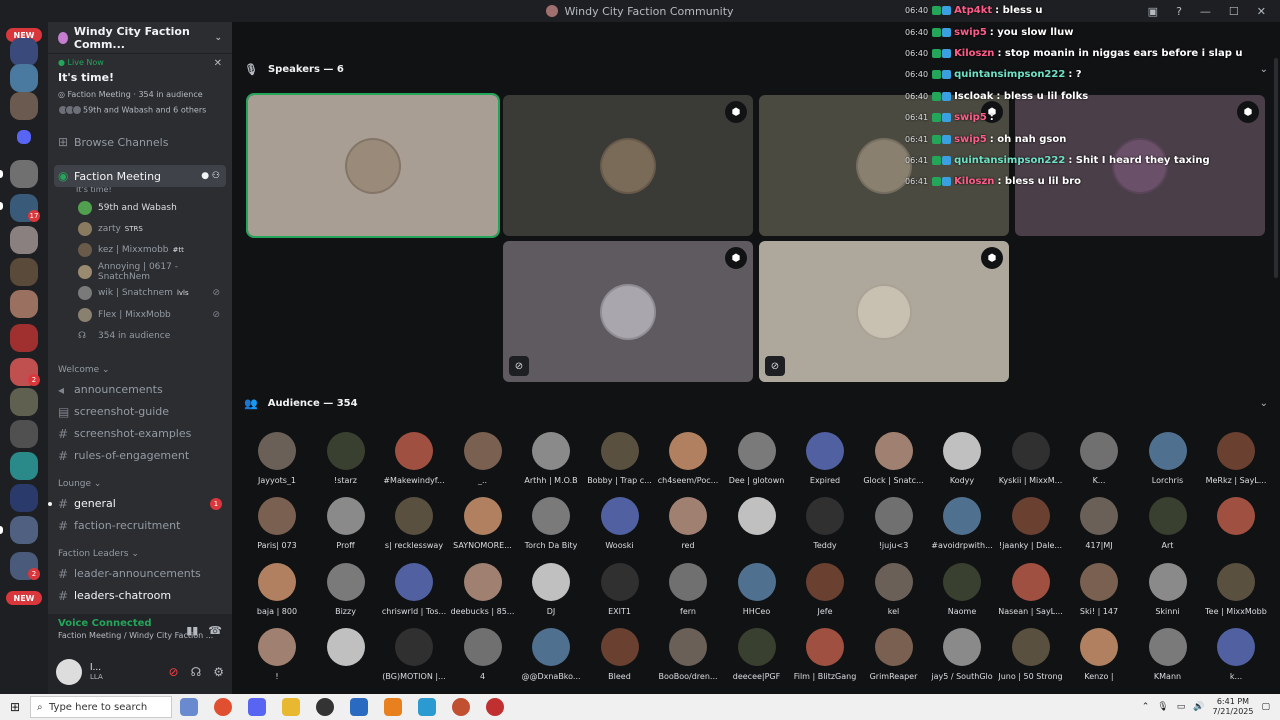 The height and width of the screenshot is (720, 1280). I want to click on audience-member: Jayyots_1, so click(277, 458).